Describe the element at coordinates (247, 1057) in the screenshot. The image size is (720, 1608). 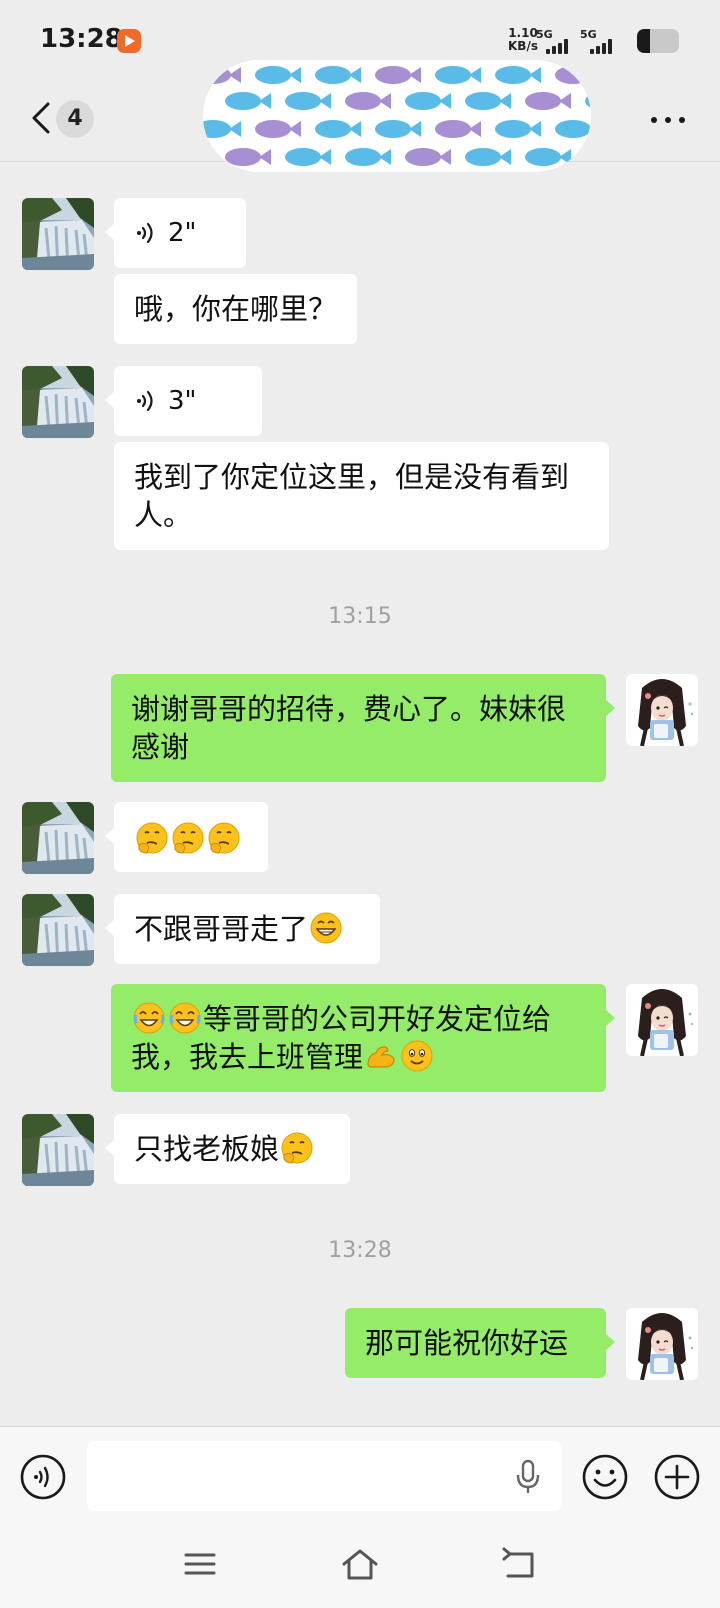
I see `message-text: 我，我去上班管理` at that location.